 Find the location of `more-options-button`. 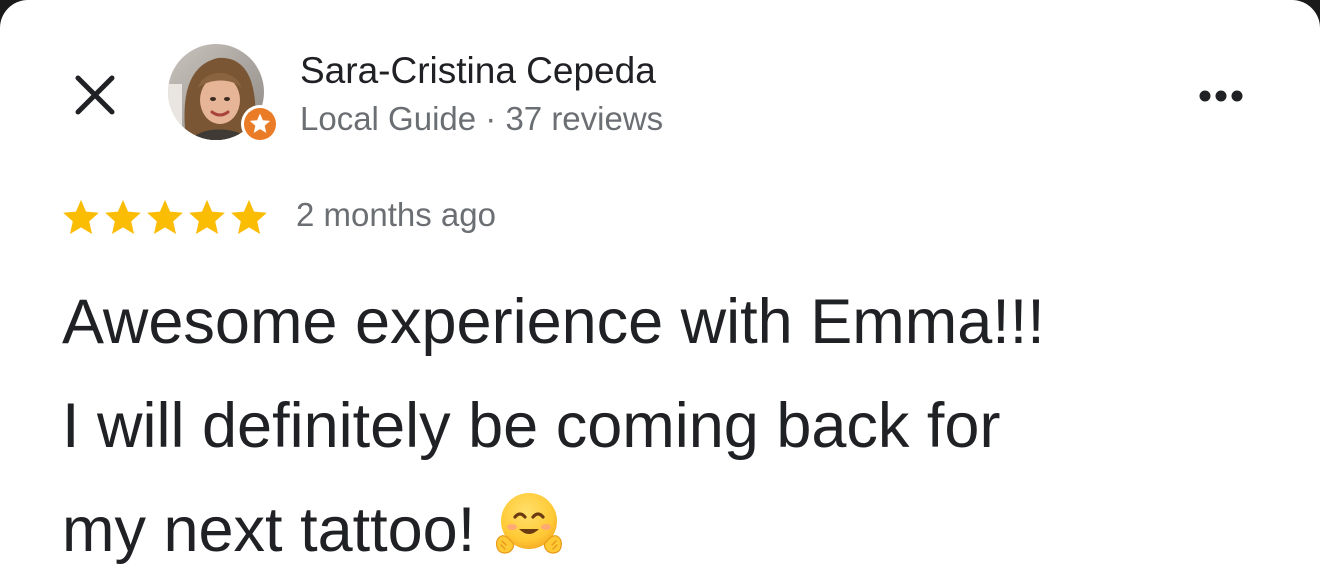

more-options-button is located at coordinates (1222, 96).